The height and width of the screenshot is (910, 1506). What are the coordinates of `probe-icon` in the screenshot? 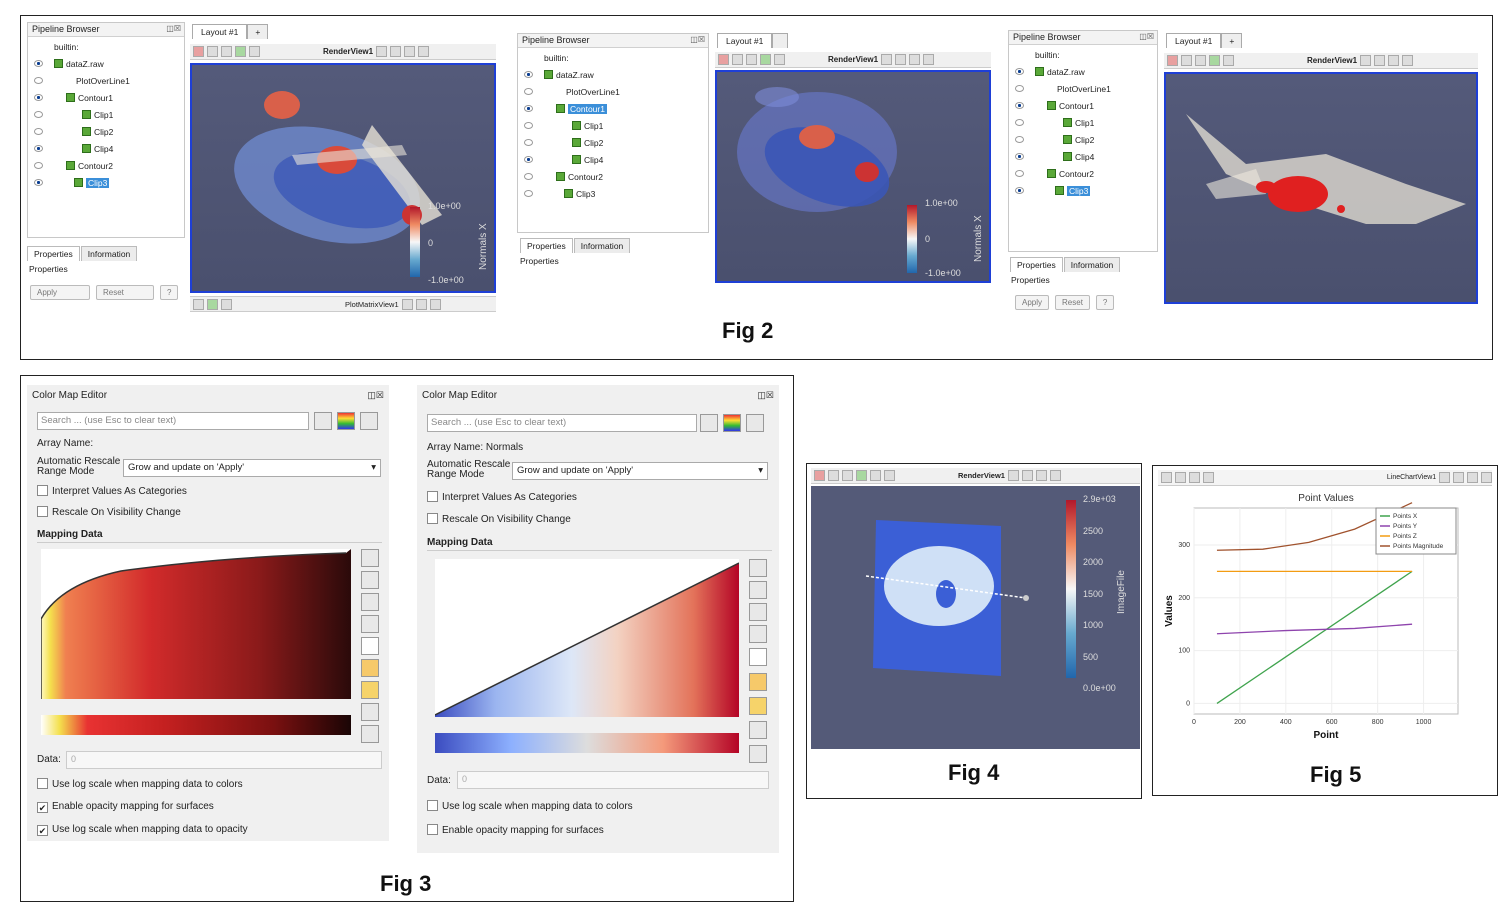 It's located at (889, 475).